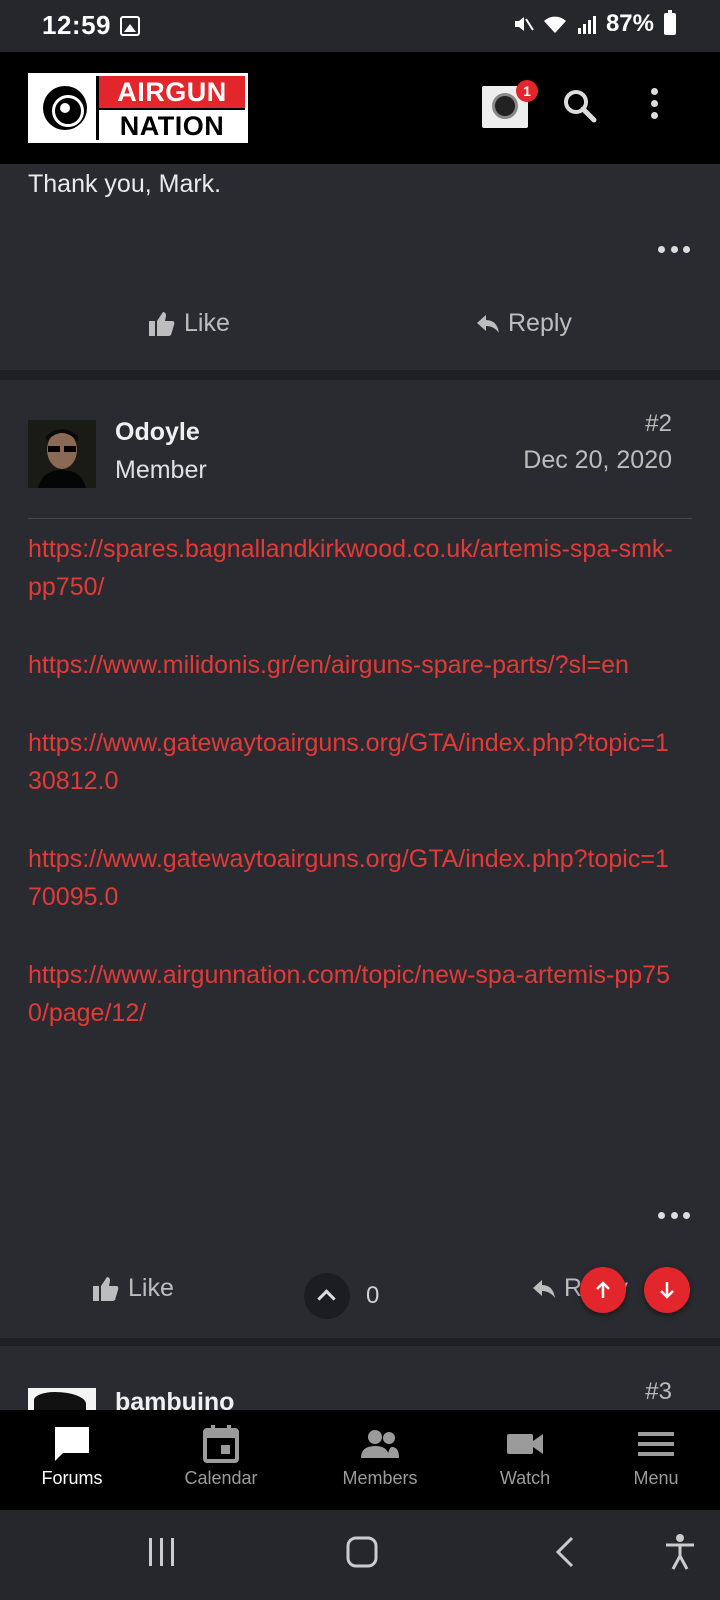 This screenshot has width=720, height=1600. What do you see at coordinates (360, 108) in the screenshot?
I see `app-header: AIRGUN NATION` at bounding box center [360, 108].